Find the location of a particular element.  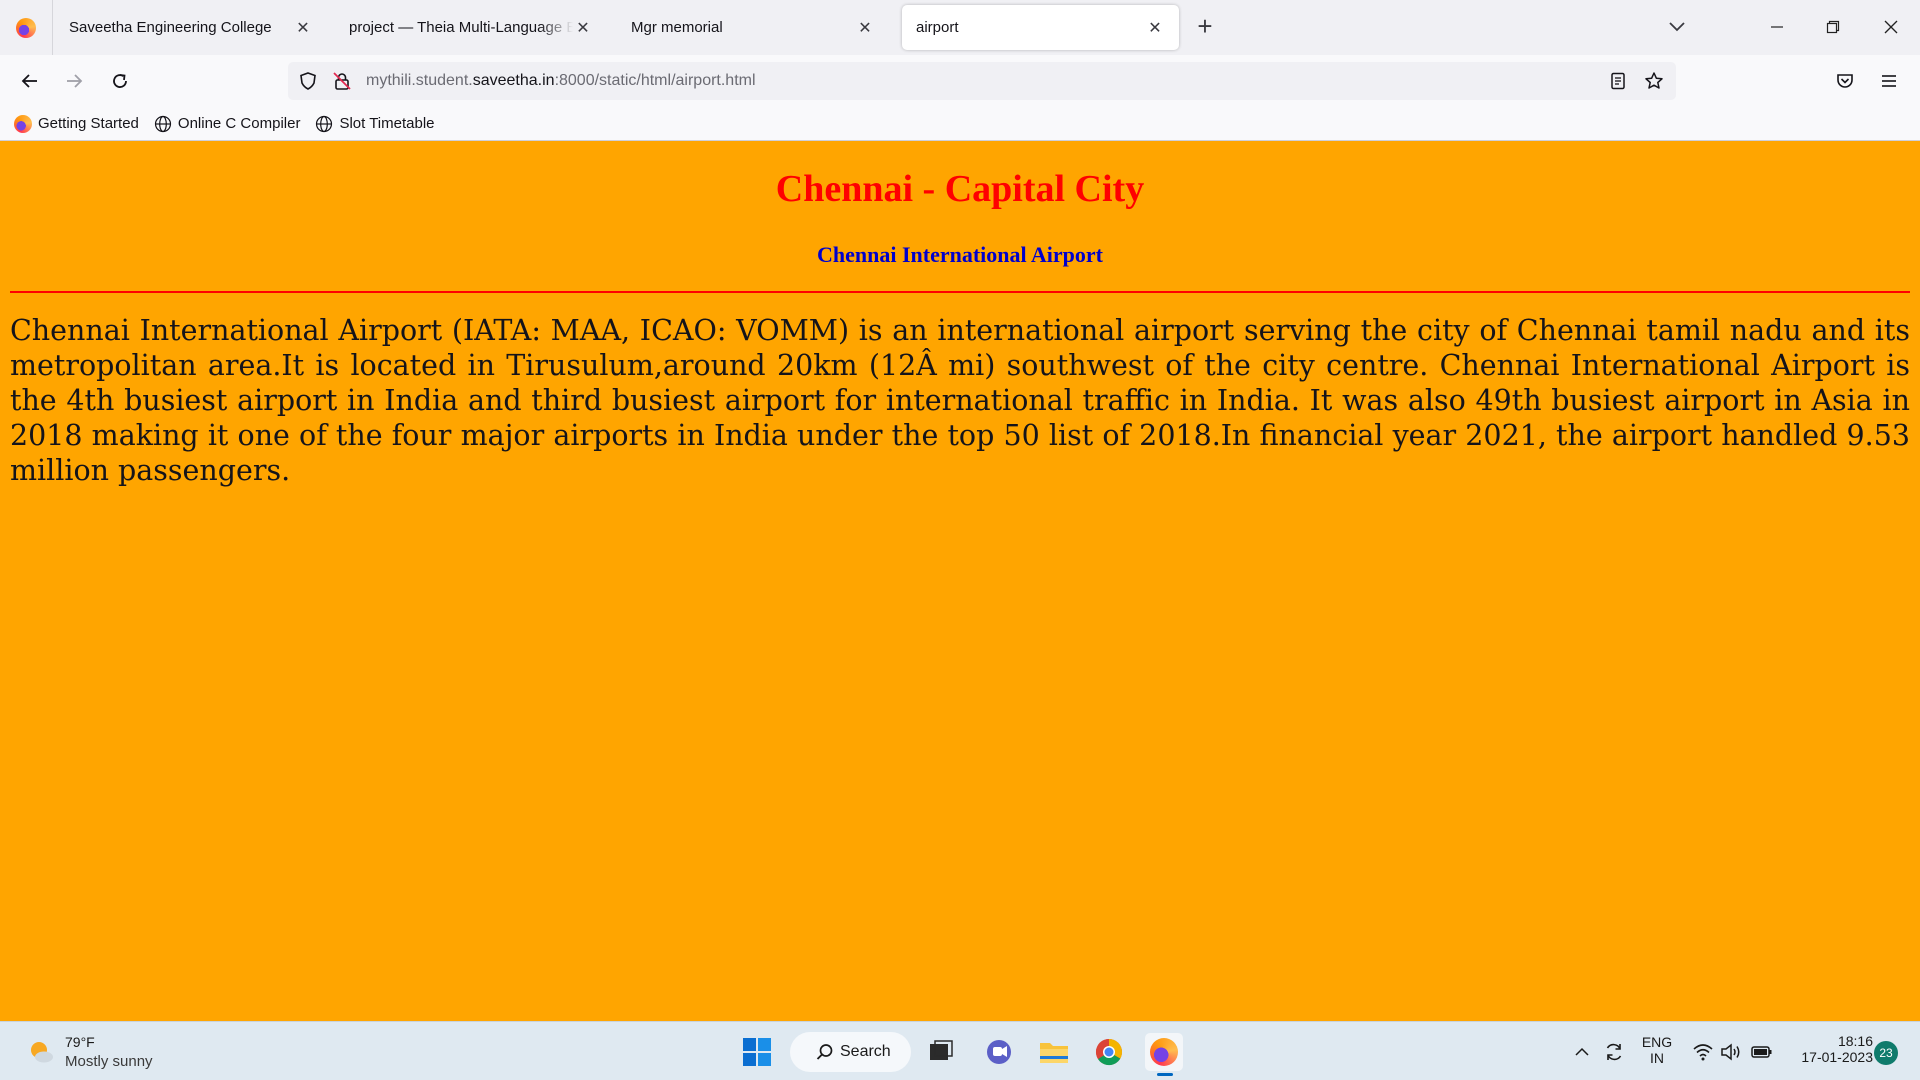

tab-saveetha: Saveetha Engineering College ✕ is located at coordinates (191, 27).